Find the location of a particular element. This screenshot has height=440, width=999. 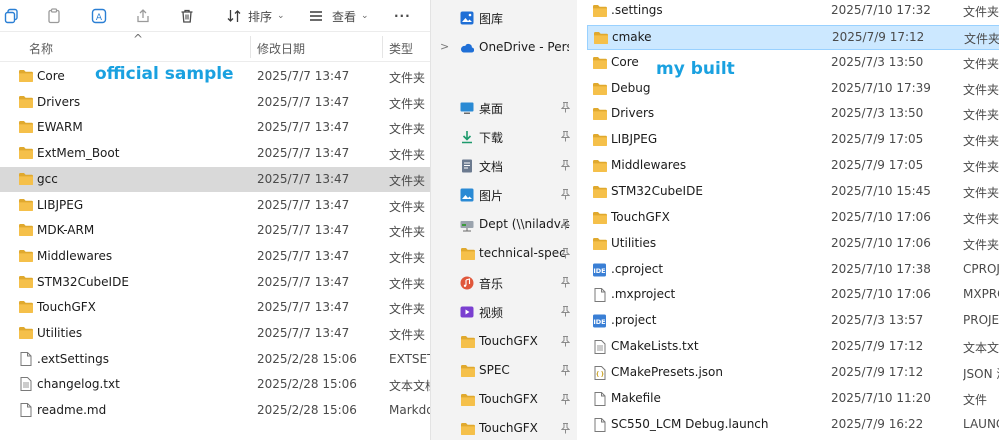

nav-item-图库: 图库 is located at coordinates (504, 18).